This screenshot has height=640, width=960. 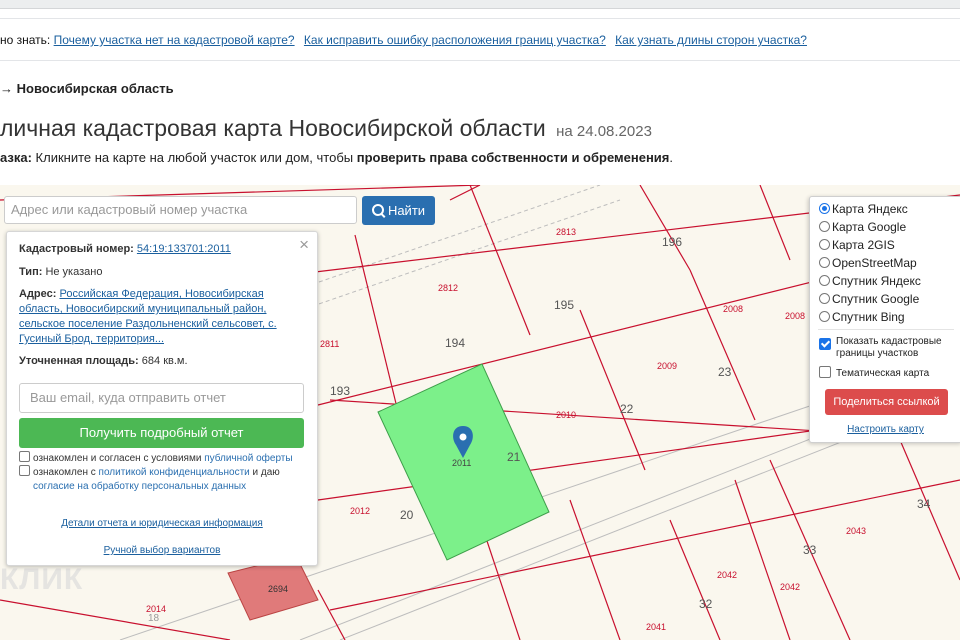 I want to click on parcel-label: 2009, so click(x=667, y=366).